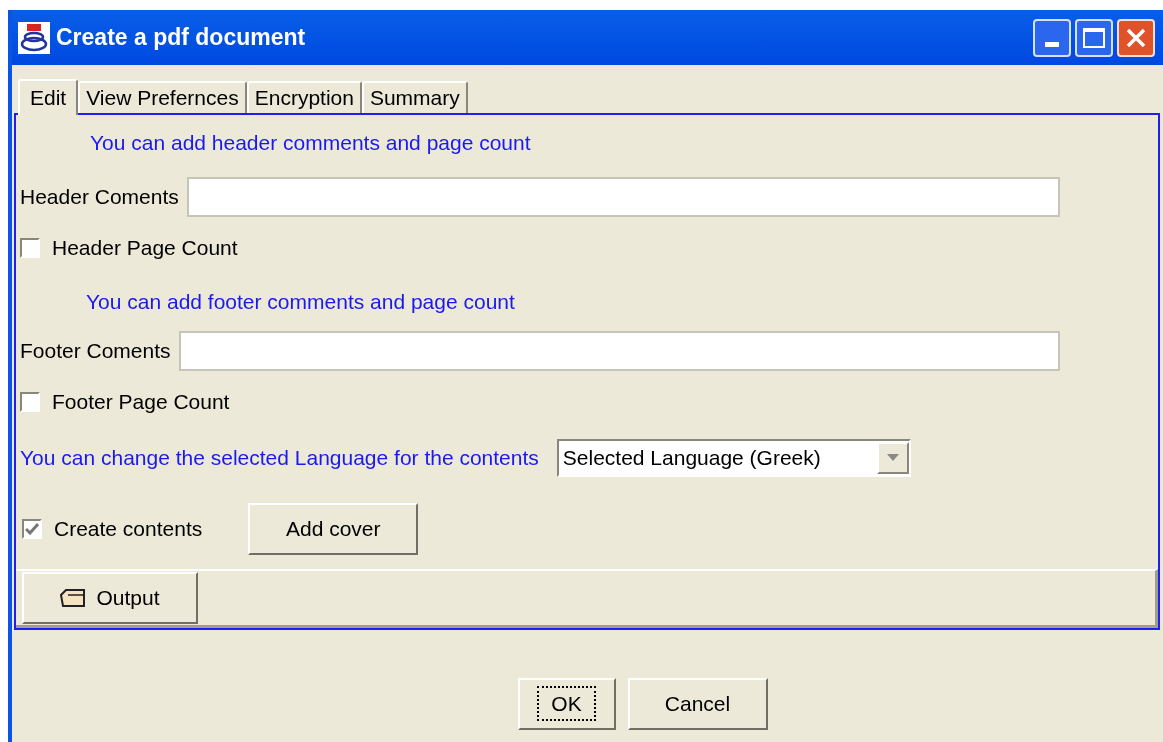 Image resolution: width=1163 pixels, height=742 pixels. Describe the element at coordinates (1052, 44) in the screenshot. I see `minimize-icon` at that location.